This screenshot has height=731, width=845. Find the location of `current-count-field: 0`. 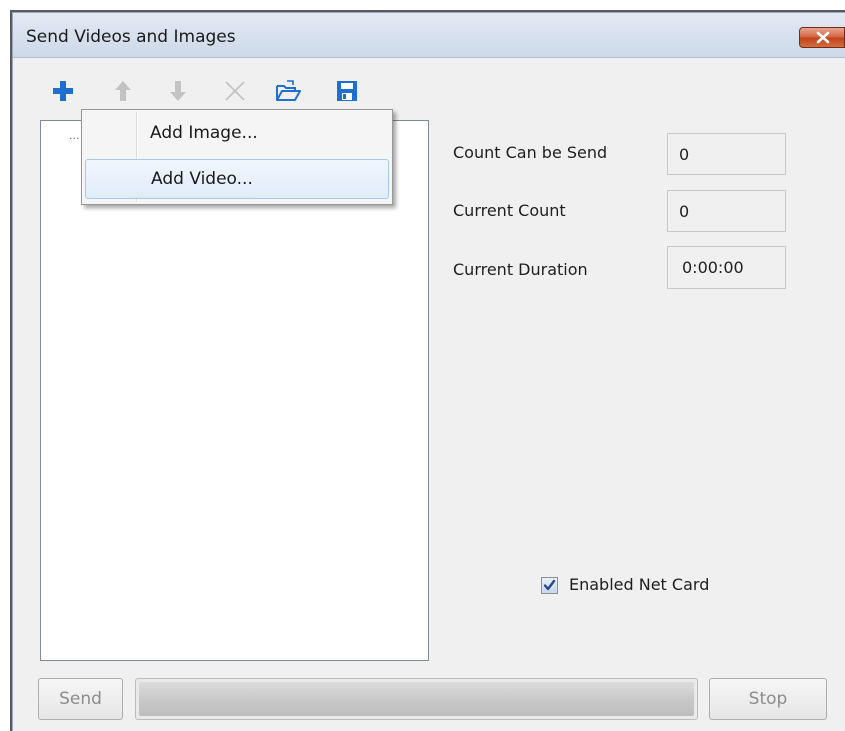

current-count-field: 0 is located at coordinates (726, 211).